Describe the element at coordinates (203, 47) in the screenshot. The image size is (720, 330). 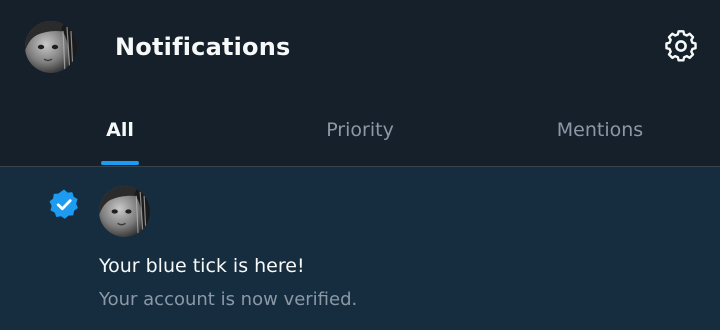
I see `page-title: Notifications` at that location.